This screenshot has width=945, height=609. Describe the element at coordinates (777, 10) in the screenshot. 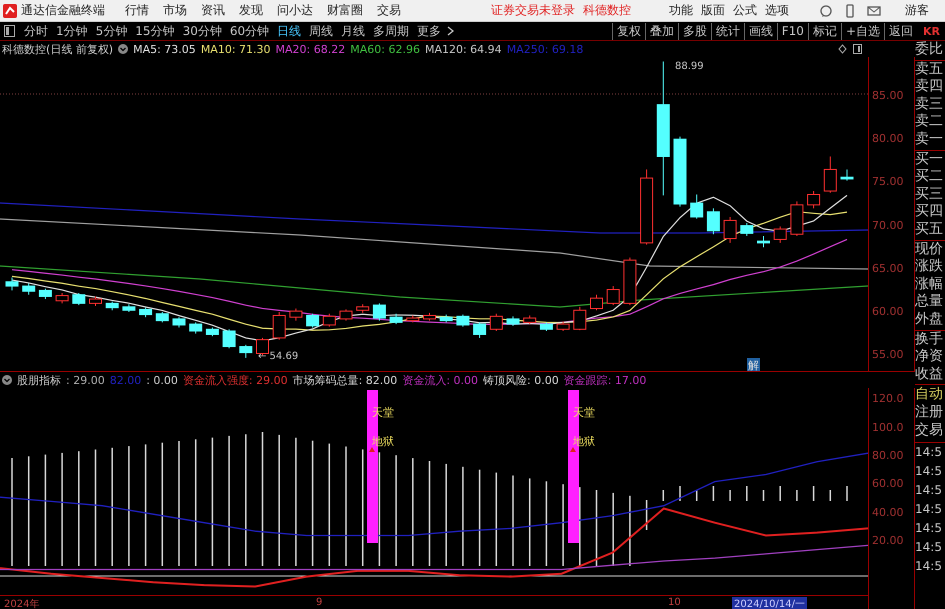

I see `menu-item: 选项` at that location.